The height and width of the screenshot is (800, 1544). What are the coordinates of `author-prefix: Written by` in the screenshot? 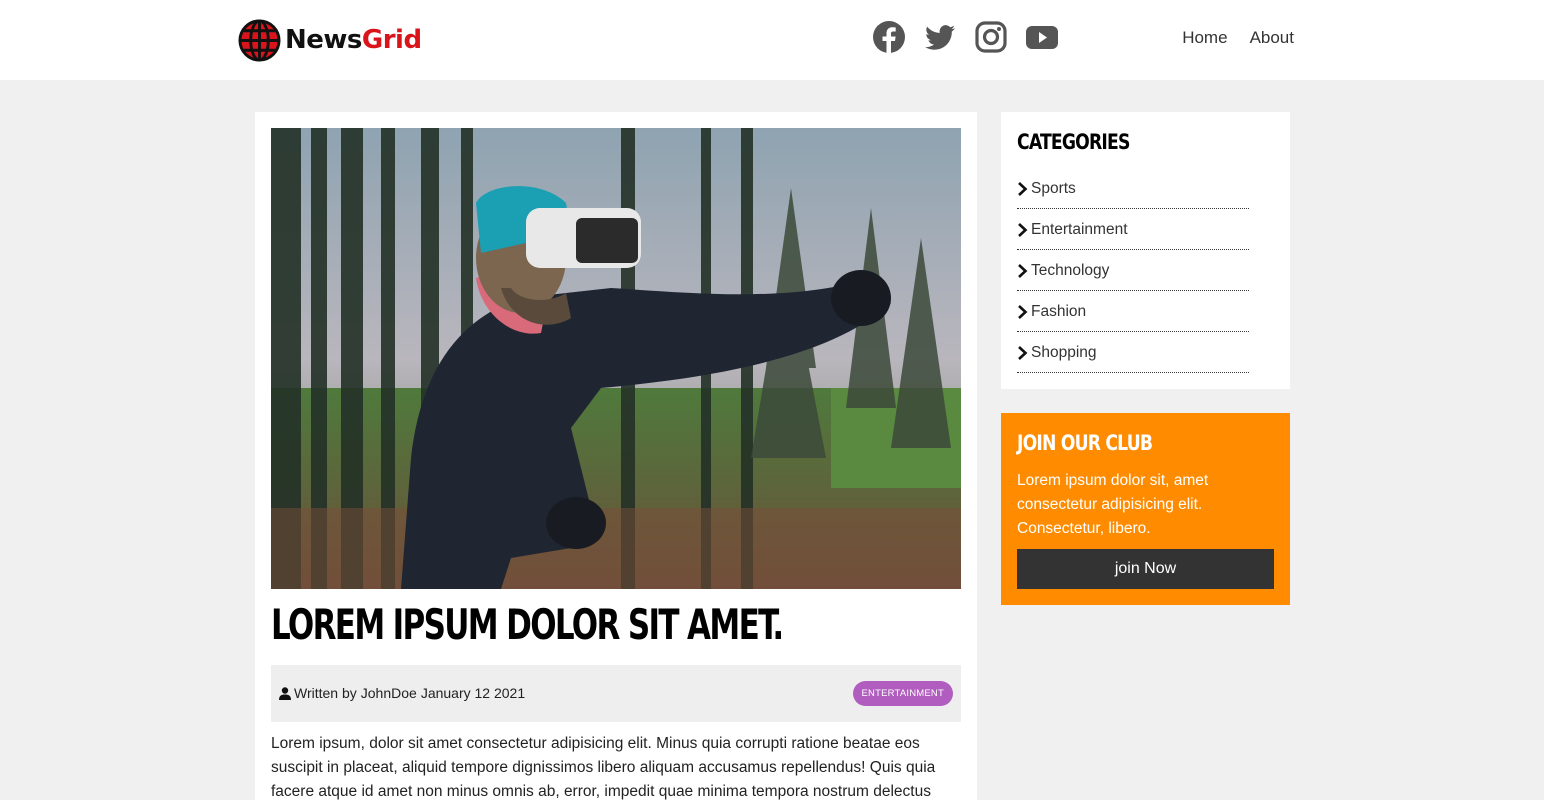 It's located at (325, 693).